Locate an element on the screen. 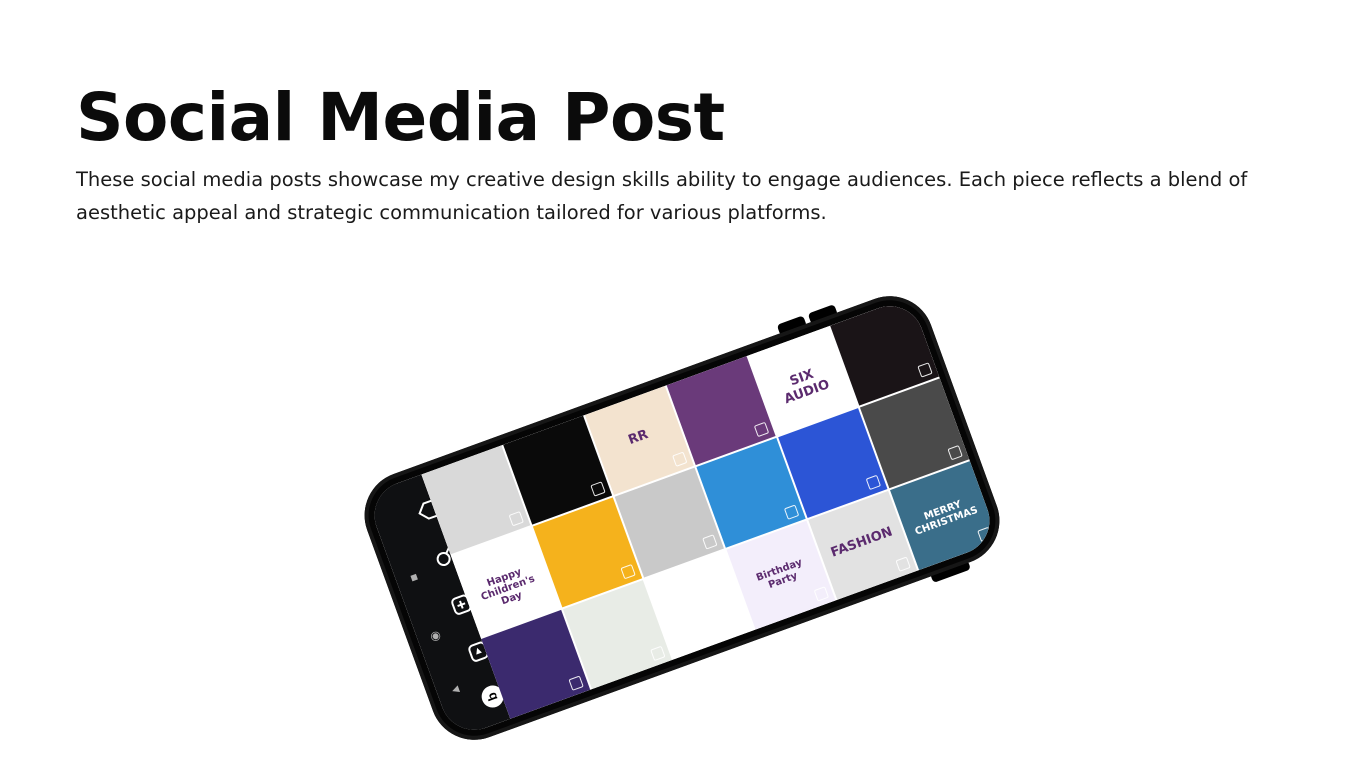 The height and width of the screenshot is (768, 1366). post-label: SIX AUDIO is located at coordinates (807, 387).